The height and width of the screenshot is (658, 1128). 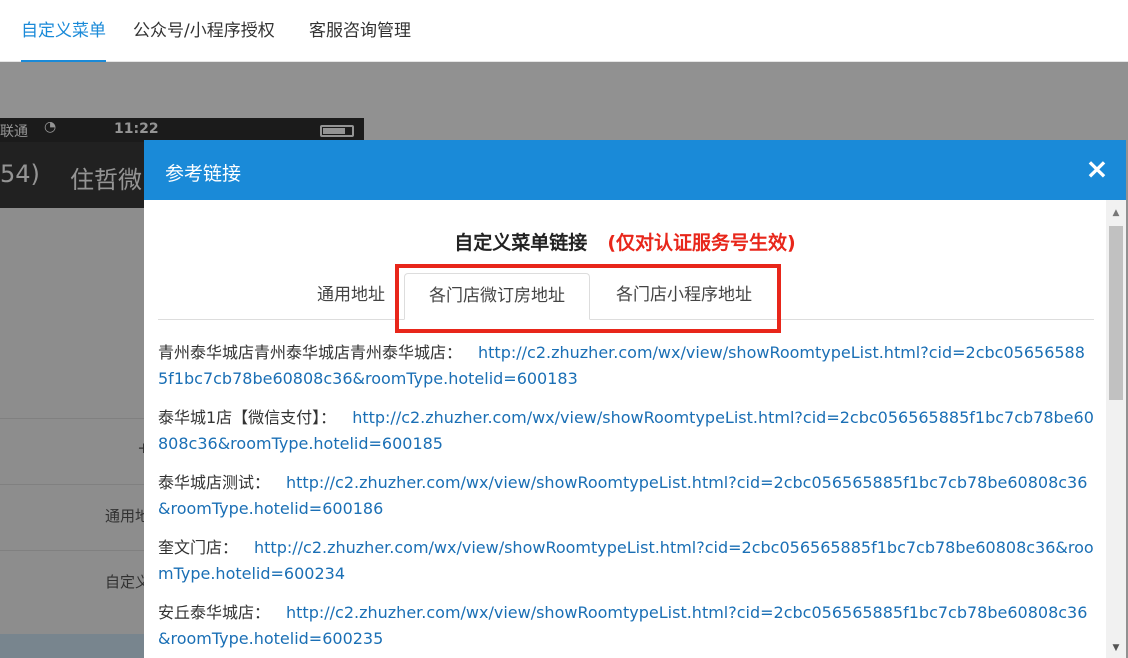 I want to click on store-name: 青州泰华城店青州泰华城店青州泰华城店：, so click(x=310, y=352).